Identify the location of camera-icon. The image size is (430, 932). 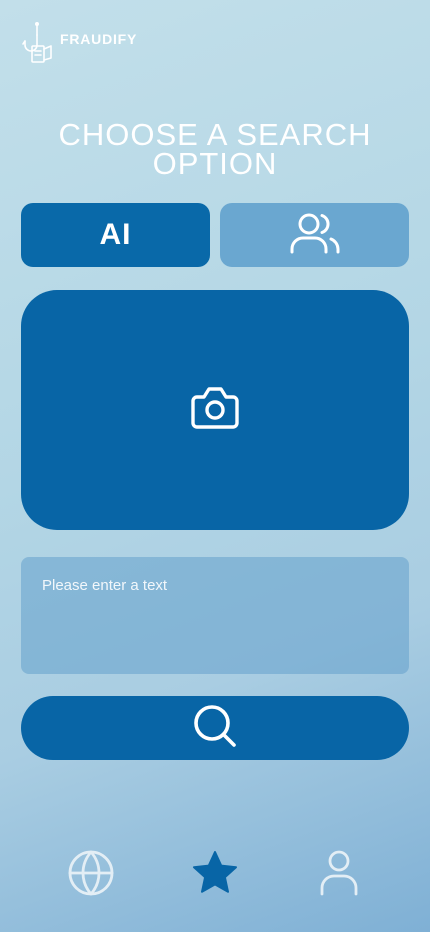
(215, 410).